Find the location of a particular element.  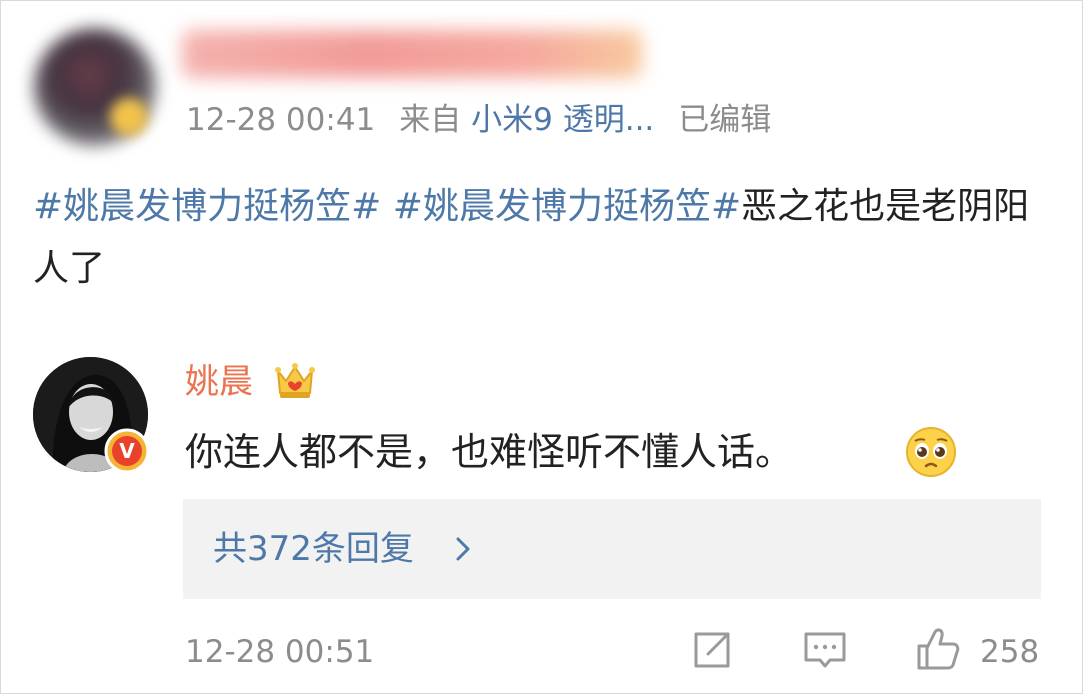

view-replies-button: 共372条回复 is located at coordinates (612, 549).